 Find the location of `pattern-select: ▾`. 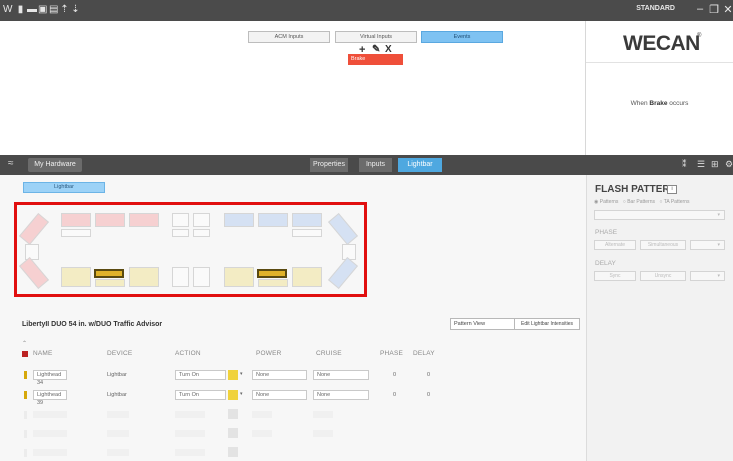

pattern-select: ▾ is located at coordinates (659, 215).